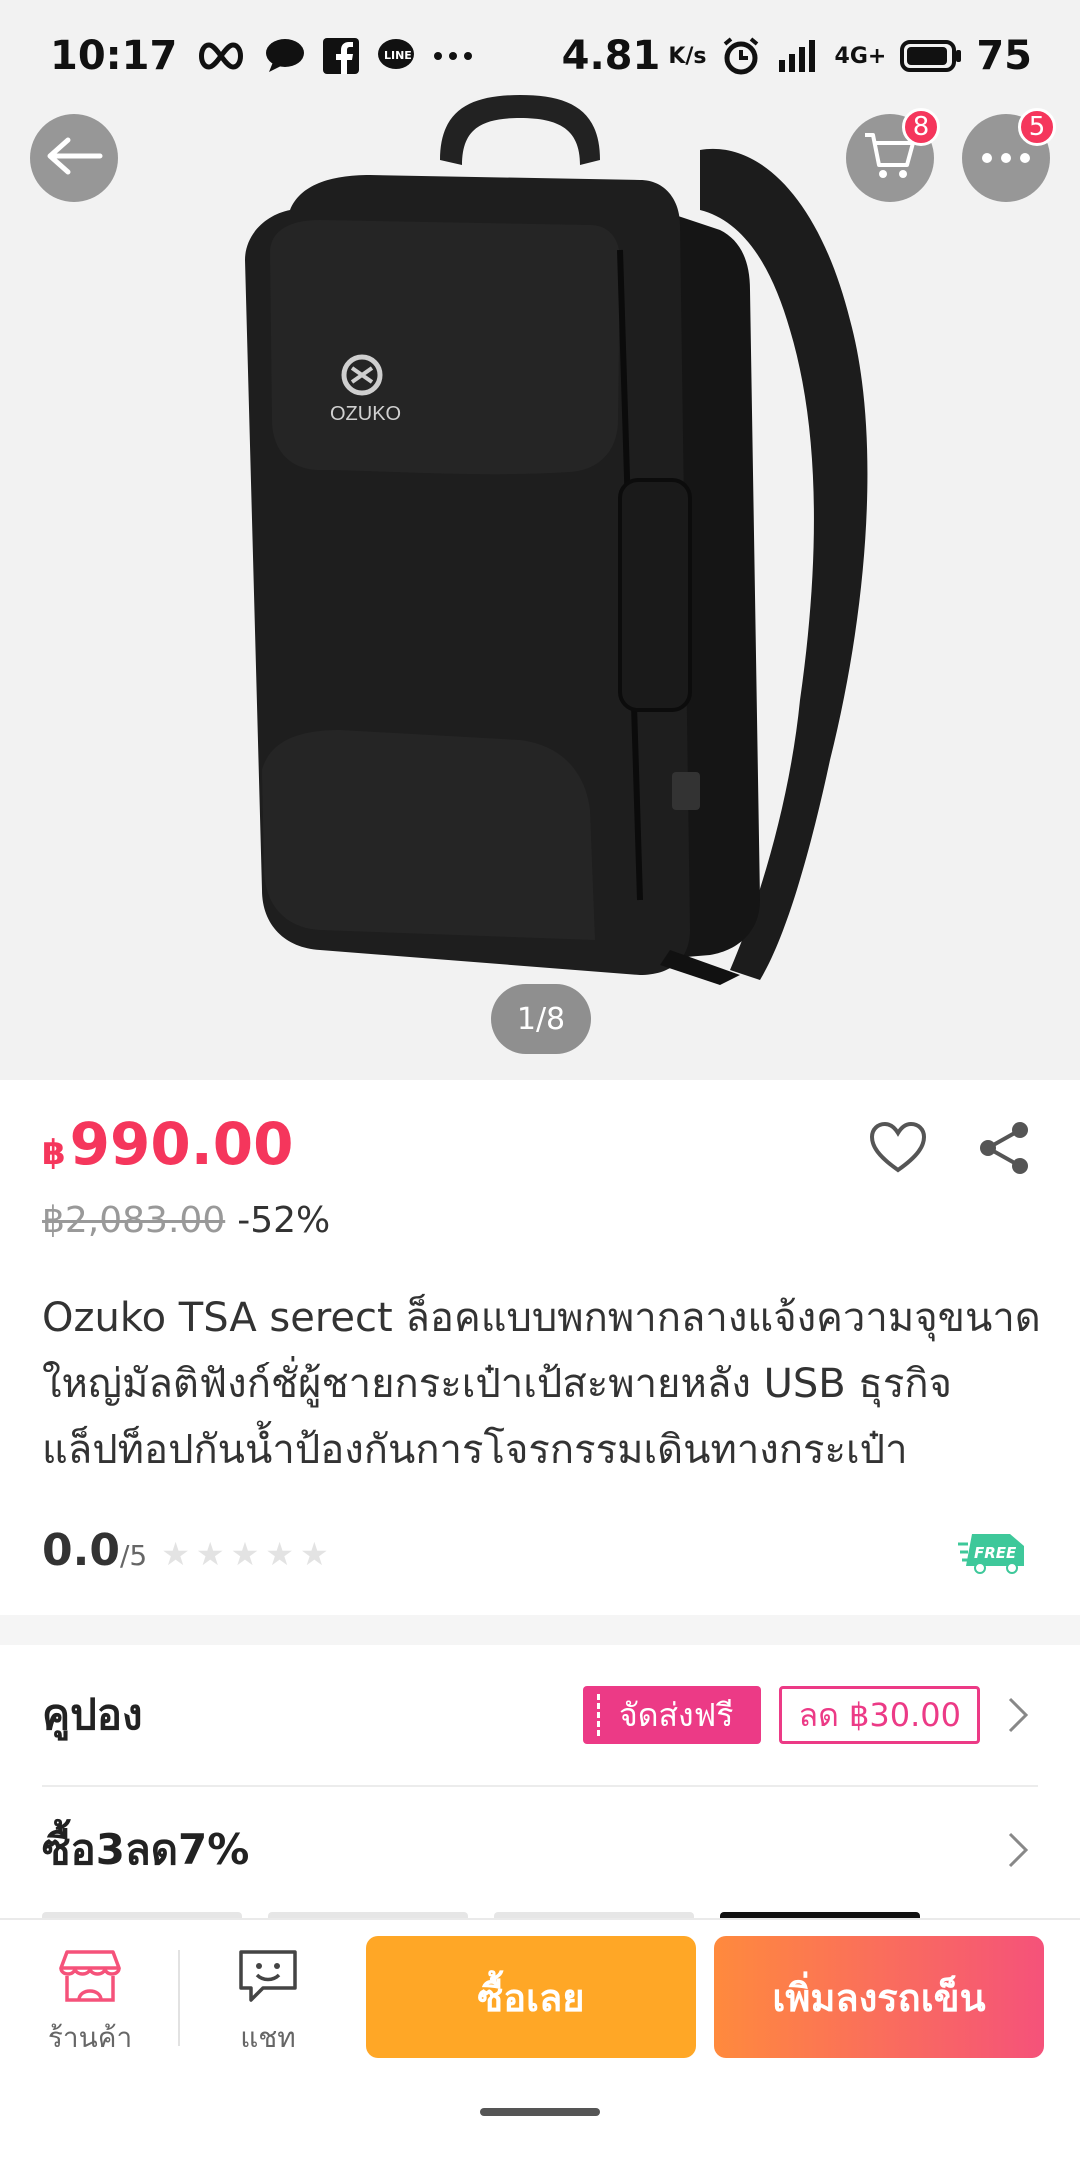 This screenshot has height=2160, width=1080. I want to click on battery-icon, so click(931, 56).